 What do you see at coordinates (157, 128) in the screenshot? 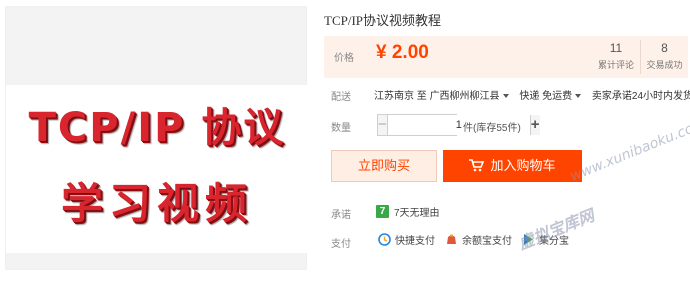
I see `image-headline-1: TCP/IP 协议` at bounding box center [157, 128].